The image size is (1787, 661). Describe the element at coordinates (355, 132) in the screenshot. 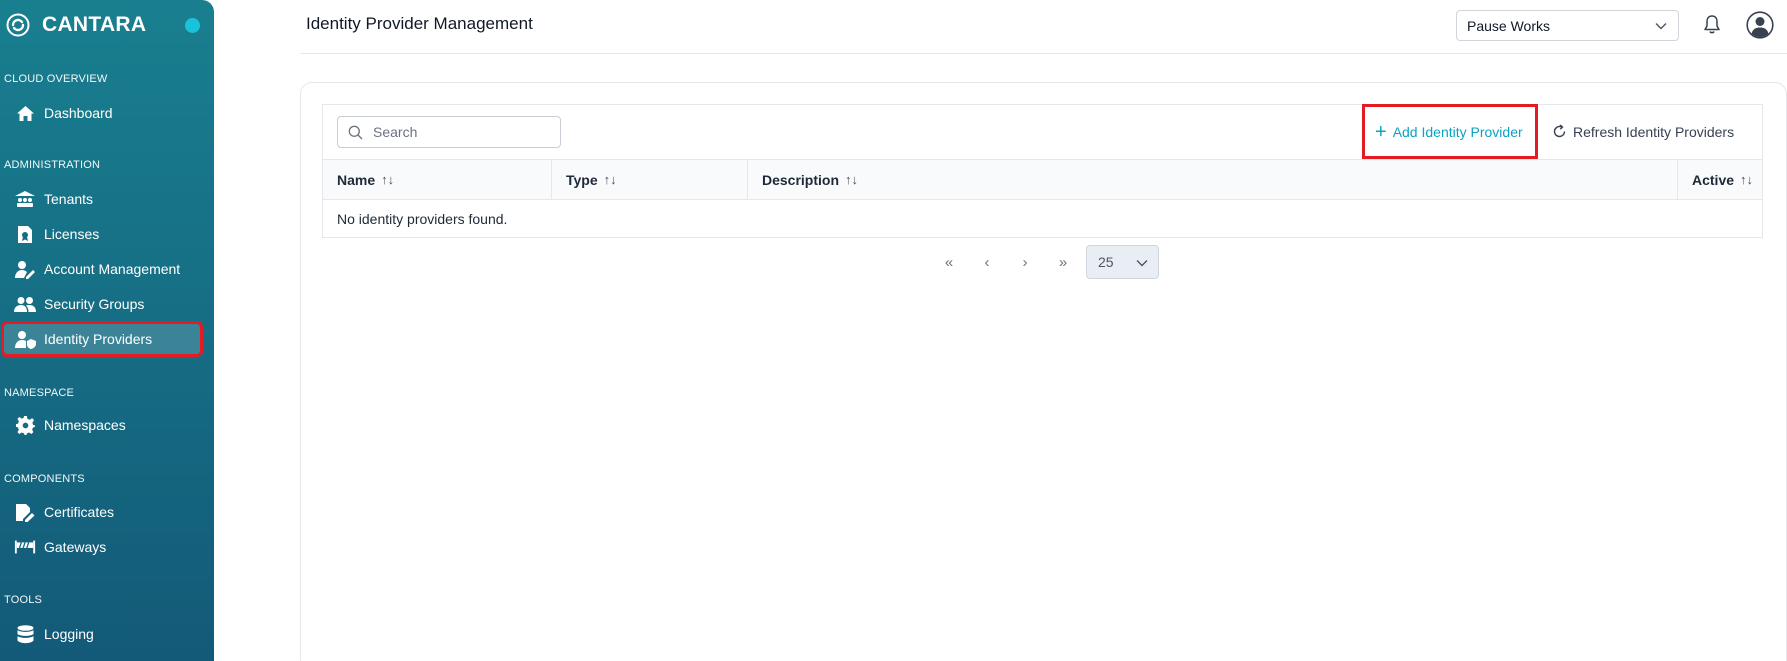

I see `search-icon` at that location.